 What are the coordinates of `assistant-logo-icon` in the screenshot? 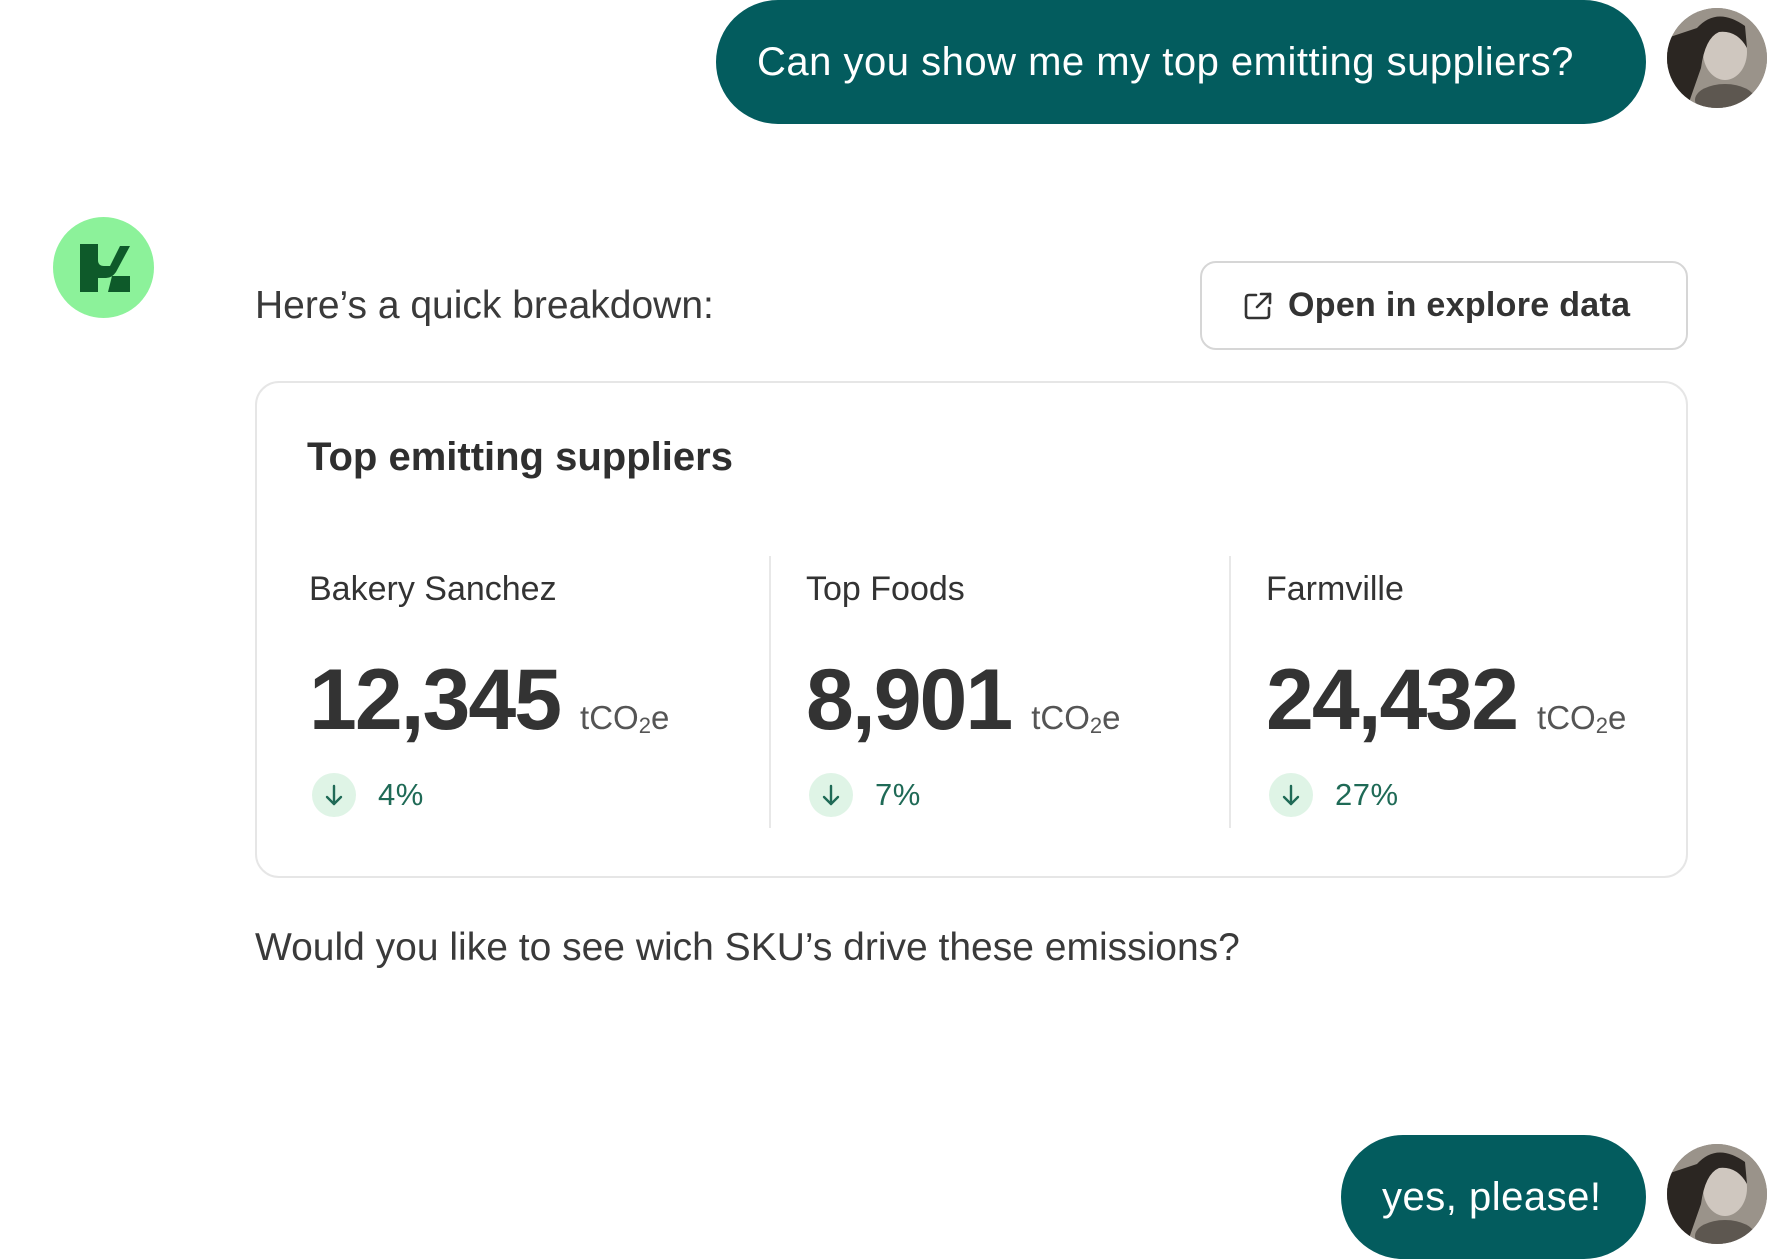 It's located at (103, 267).